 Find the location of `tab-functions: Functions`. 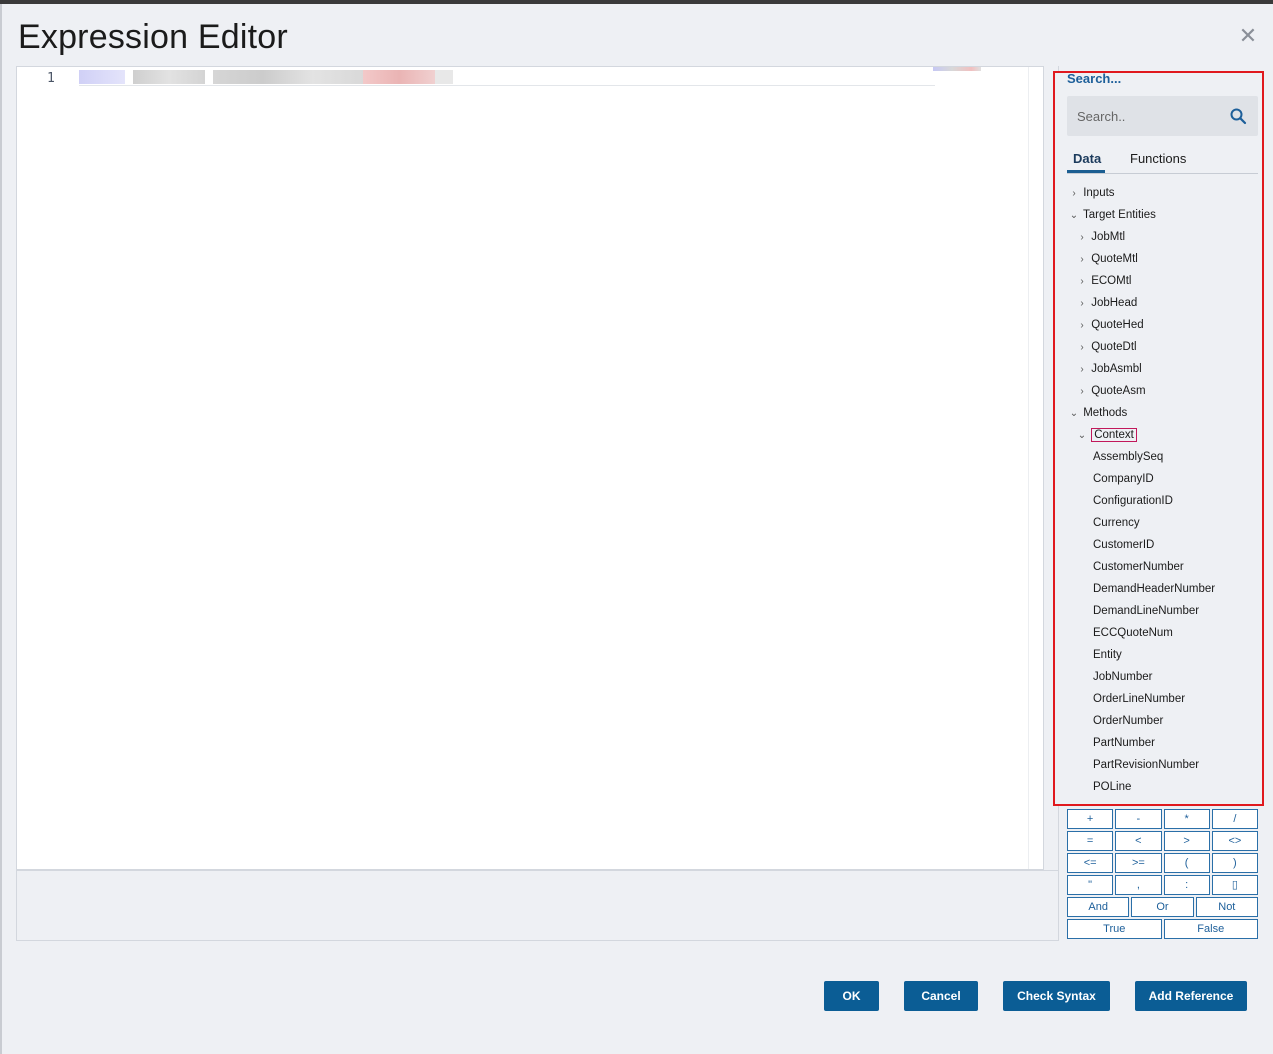

tab-functions: Functions is located at coordinates (1158, 158).